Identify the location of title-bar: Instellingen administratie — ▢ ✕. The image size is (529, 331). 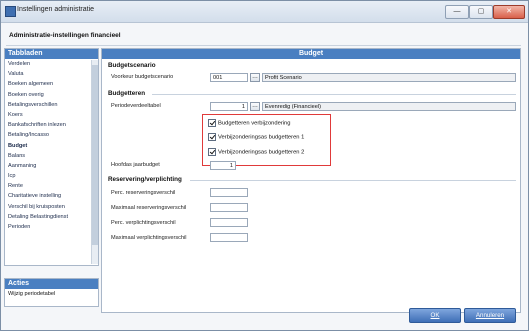
(264, 12).